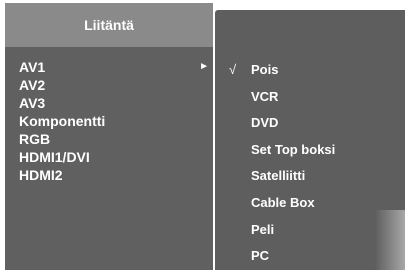 Image resolution: width=405 pixels, height=280 pixels. I want to click on check-icon: √, so click(233, 69).